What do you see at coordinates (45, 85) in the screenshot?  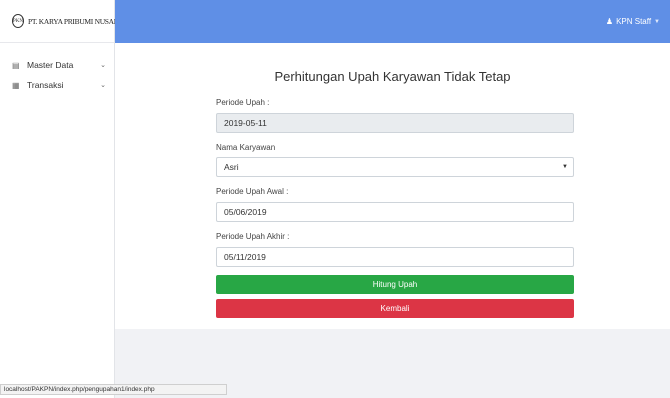 I see `sidebar-item-label: Transaksi` at bounding box center [45, 85].